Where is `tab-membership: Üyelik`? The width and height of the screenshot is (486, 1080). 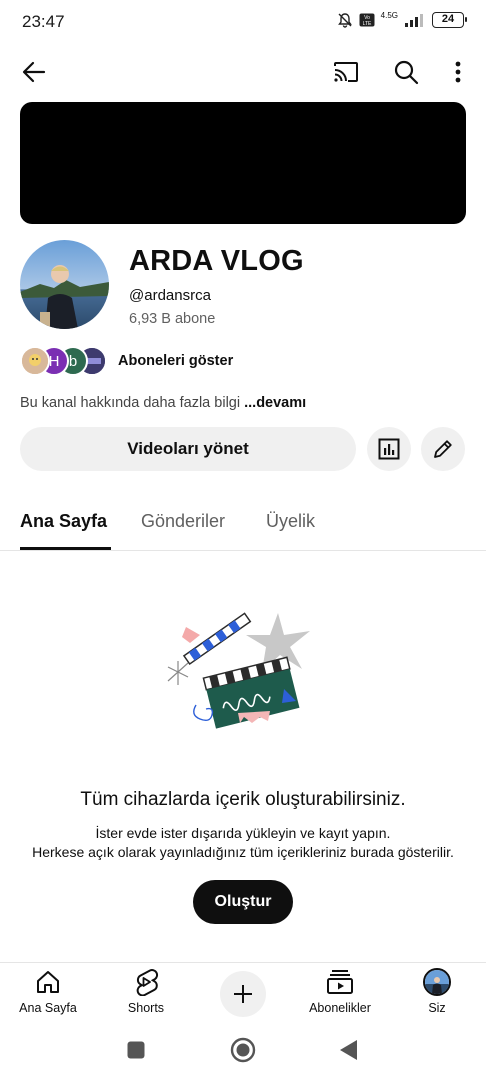 tab-membership: Üyelik is located at coordinates (290, 521).